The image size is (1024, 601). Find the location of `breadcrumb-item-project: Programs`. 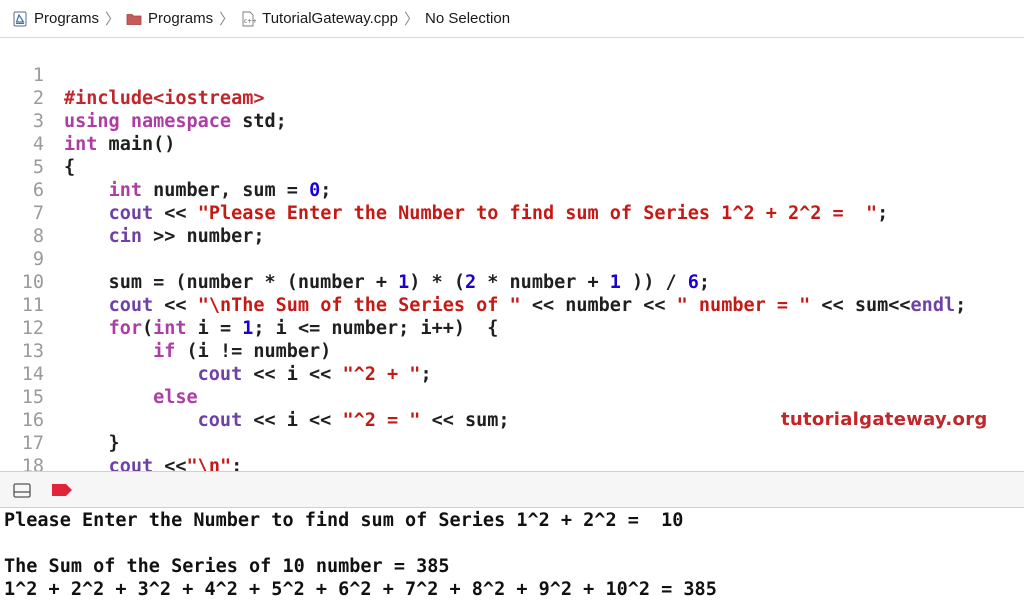

breadcrumb-item-project: Programs is located at coordinates (55, 18).